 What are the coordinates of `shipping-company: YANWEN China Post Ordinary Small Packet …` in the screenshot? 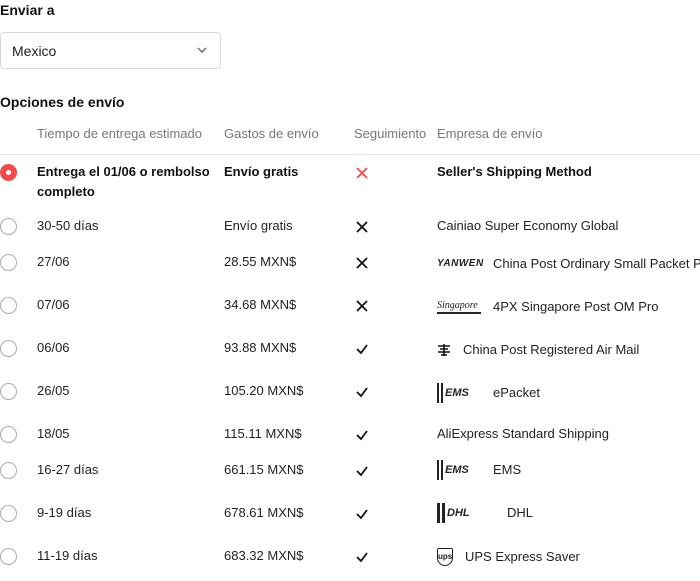 It's located at (568, 264).